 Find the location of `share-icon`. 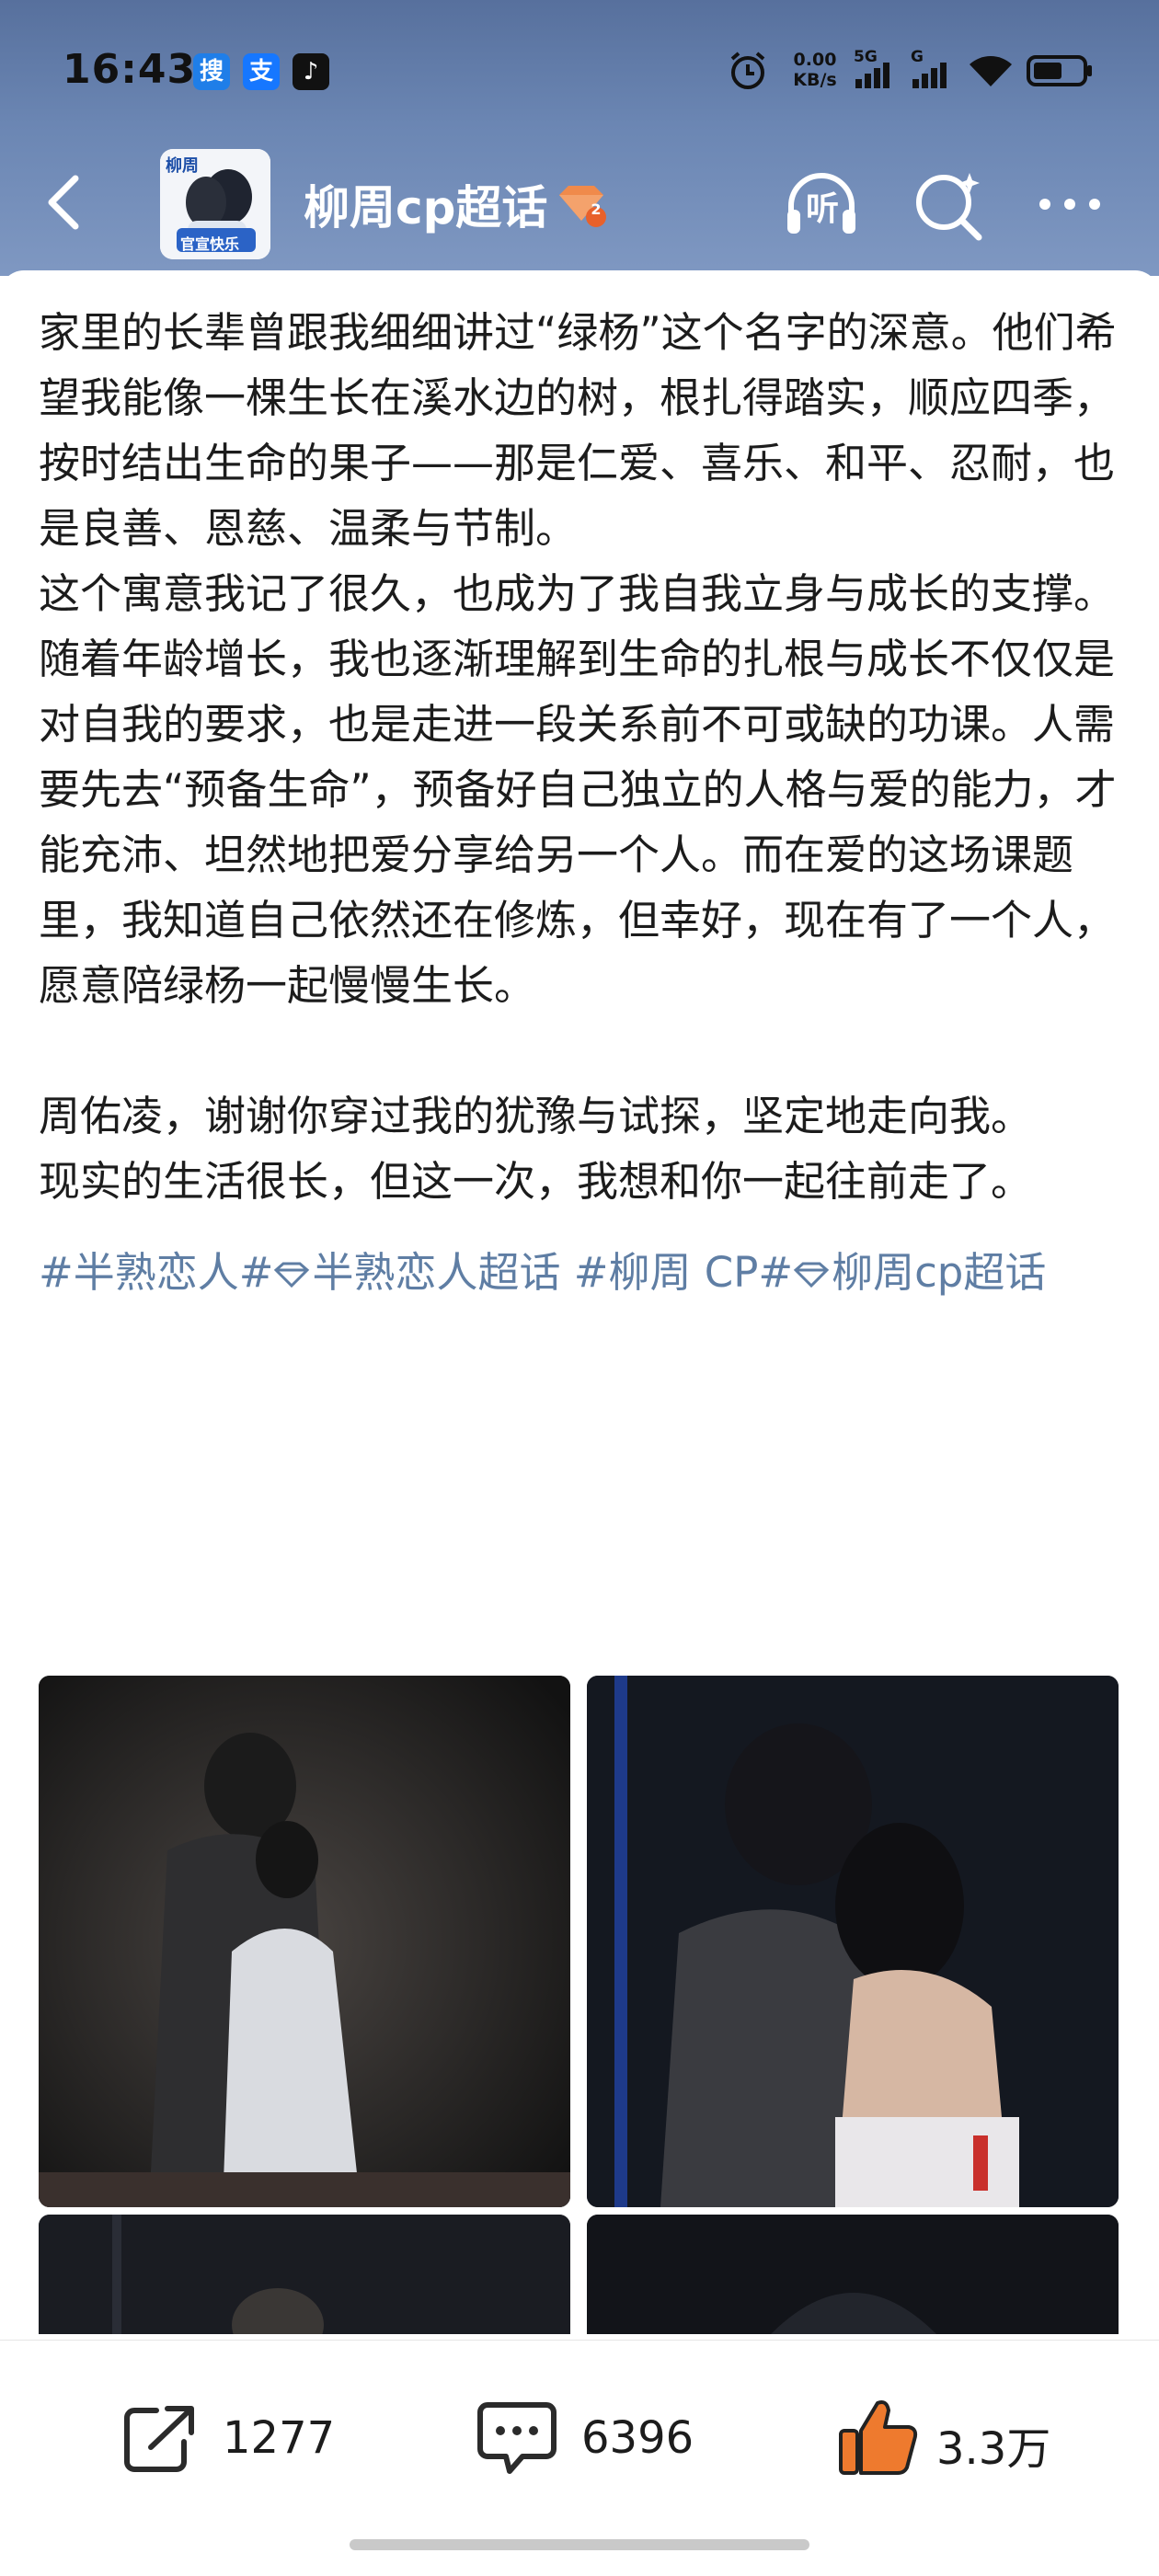

share-icon is located at coordinates (159, 2439).